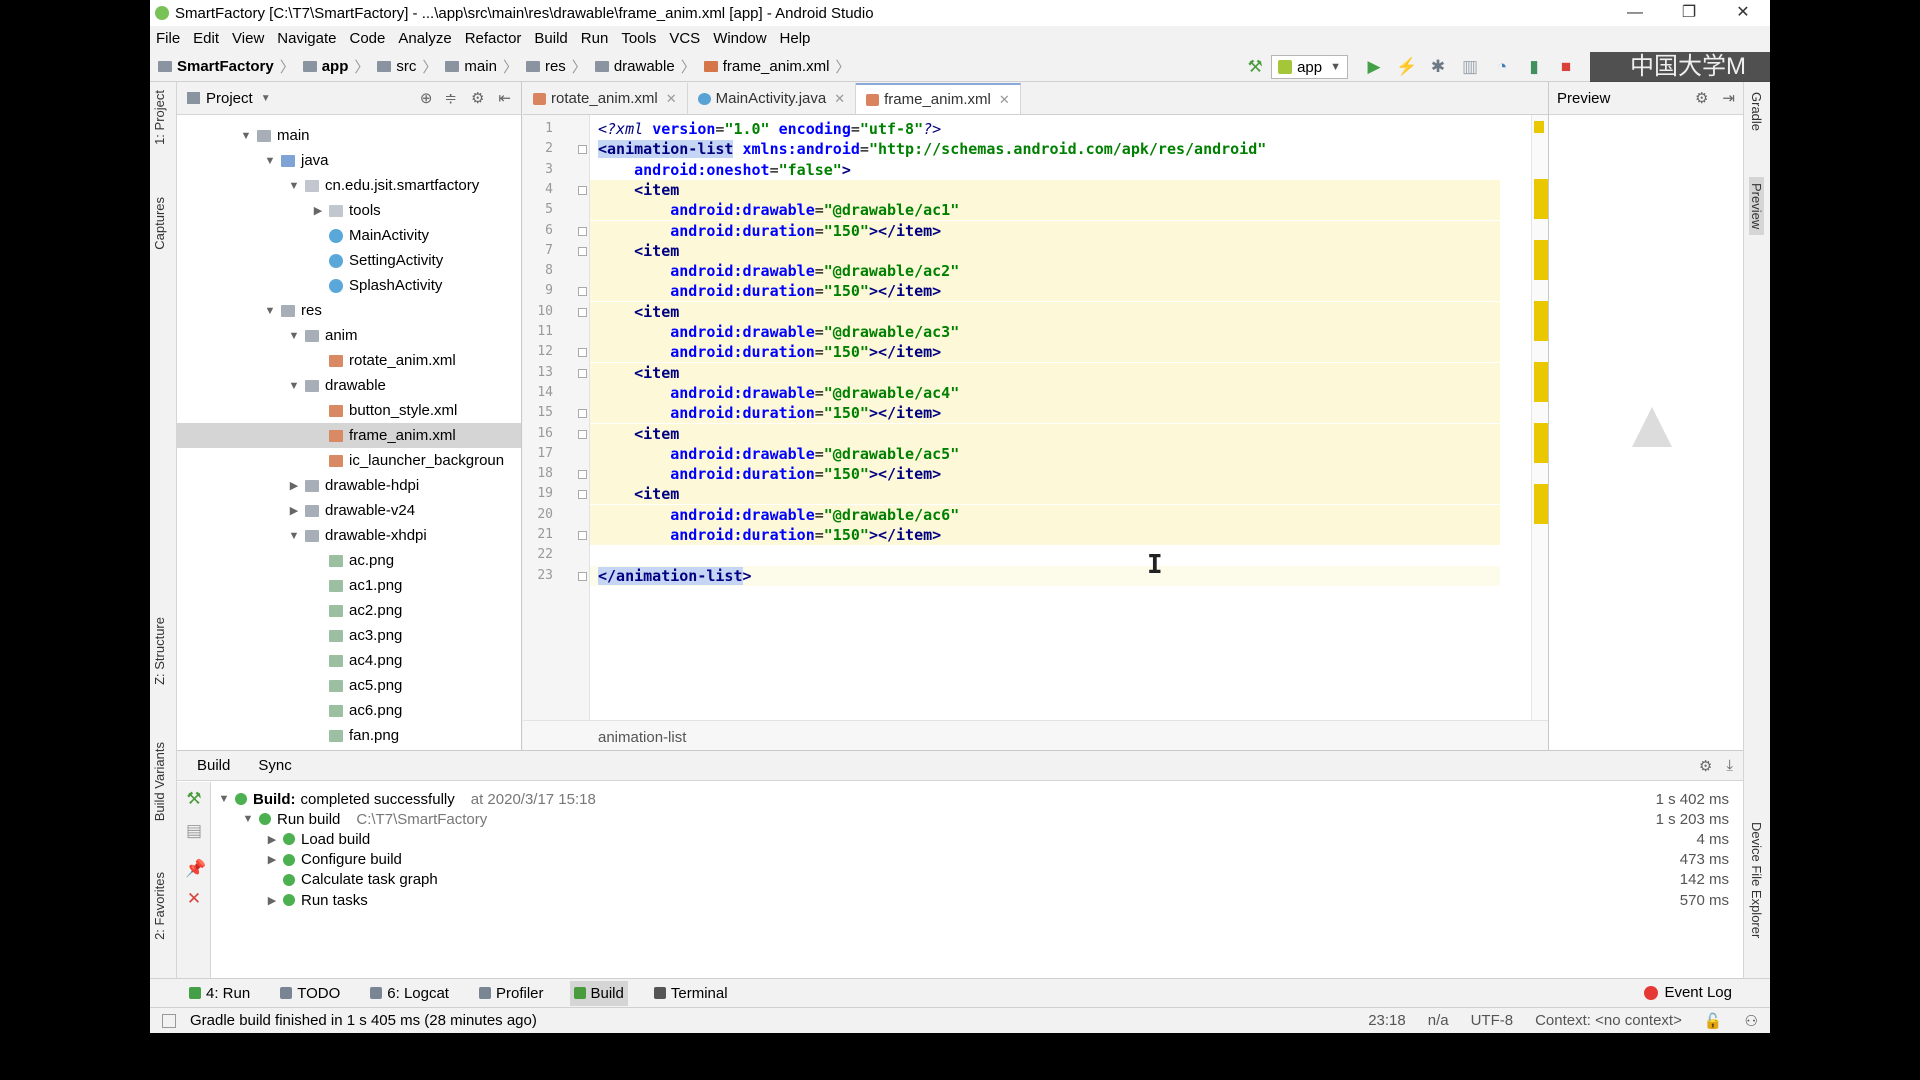 This screenshot has height=1080, width=1920. I want to click on collapse-all-icon: ≑, so click(450, 98).